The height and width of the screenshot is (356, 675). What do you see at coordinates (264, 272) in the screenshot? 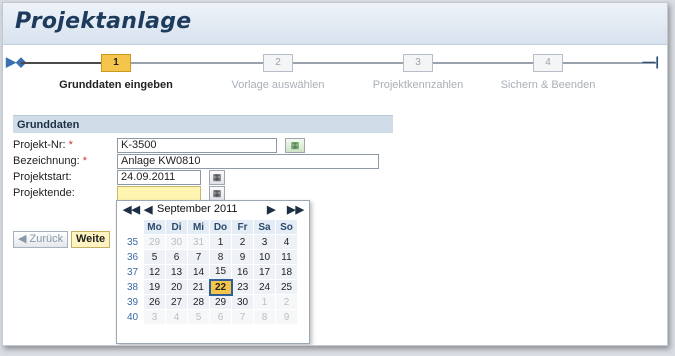
I see `calendar-day: 17` at bounding box center [264, 272].